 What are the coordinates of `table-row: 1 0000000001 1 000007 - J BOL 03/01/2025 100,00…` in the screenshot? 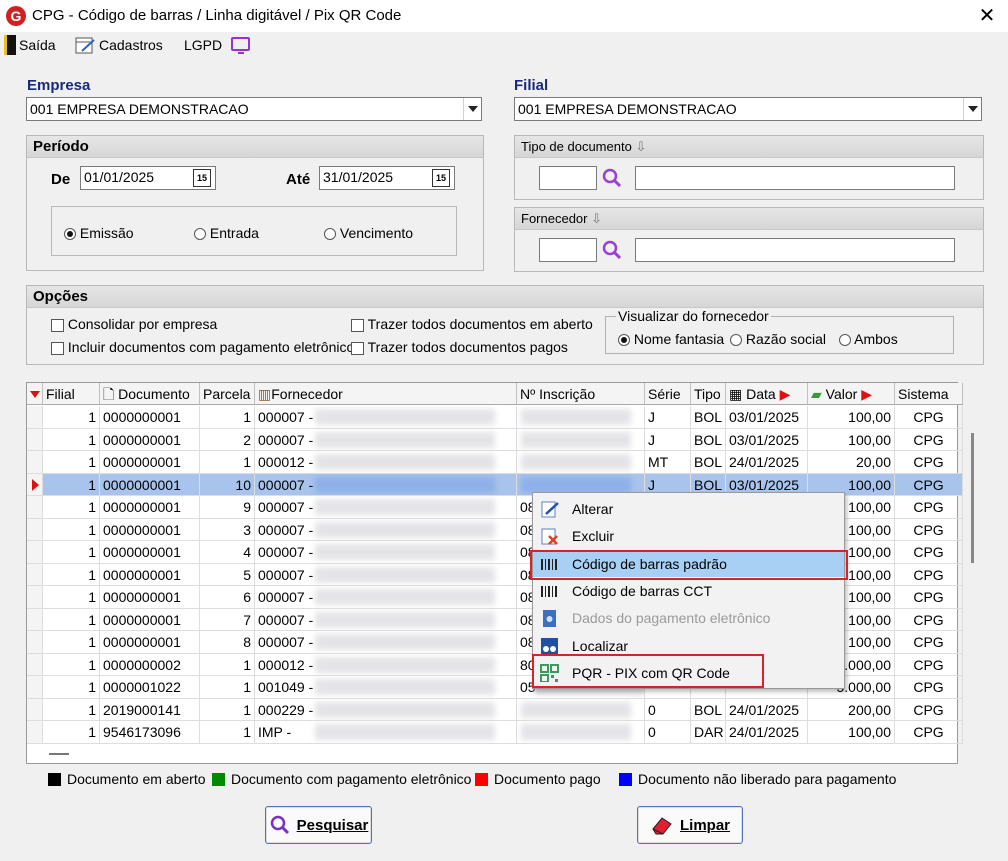 It's located at (495, 417).